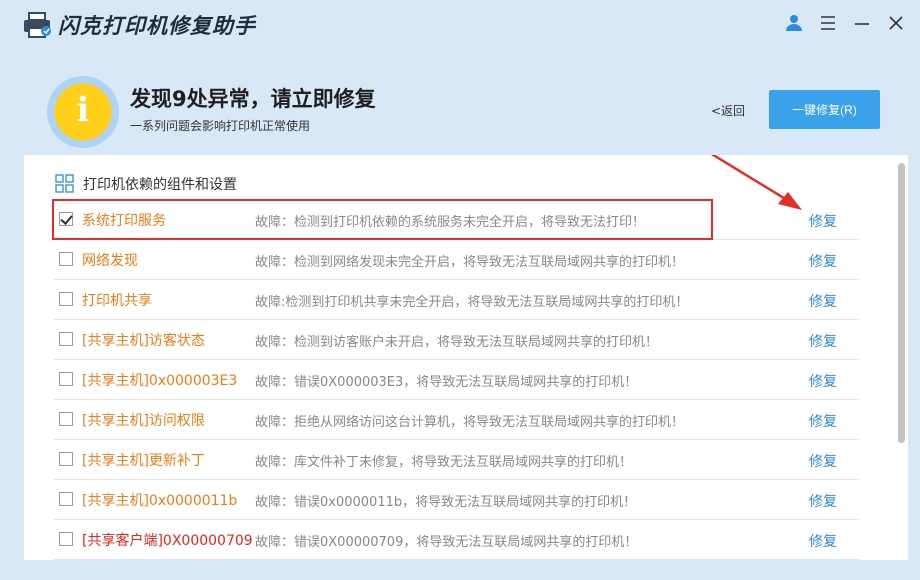 The width and height of the screenshot is (920, 580). Describe the element at coordinates (794, 23) in the screenshot. I see `user-icon` at that location.